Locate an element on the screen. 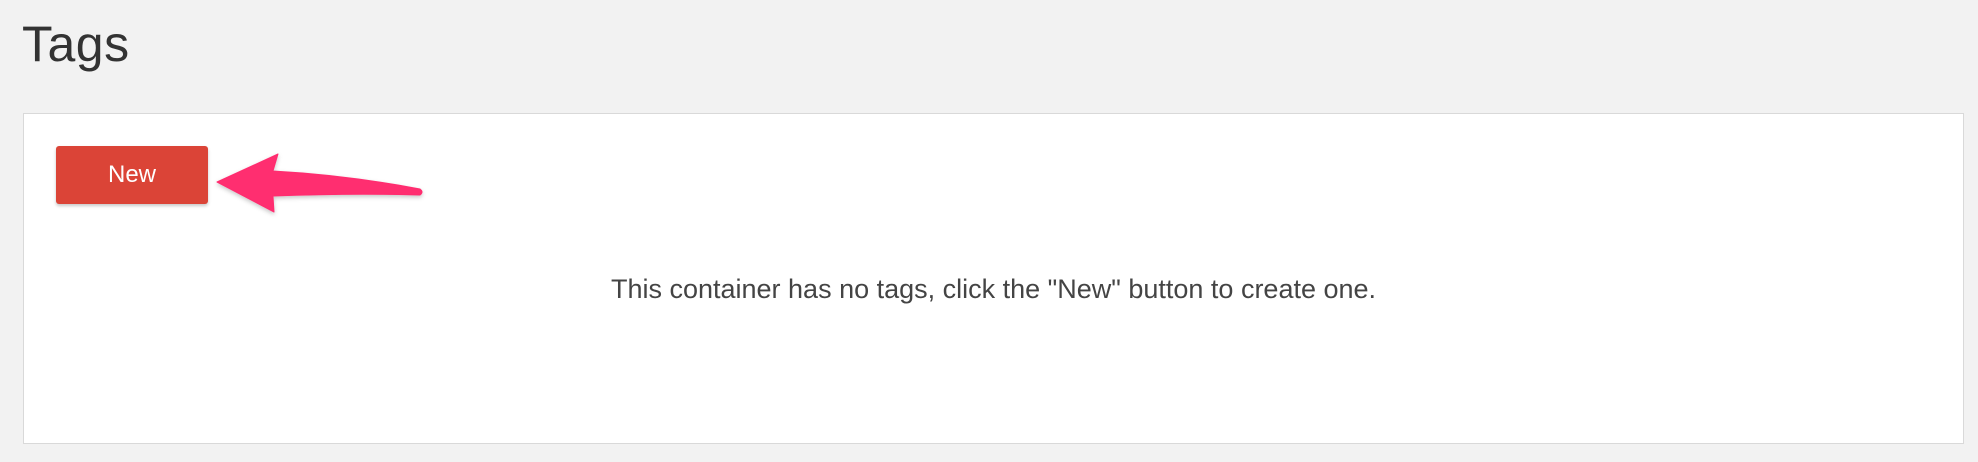  arrow-left-icon is located at coordinates (319, 183).